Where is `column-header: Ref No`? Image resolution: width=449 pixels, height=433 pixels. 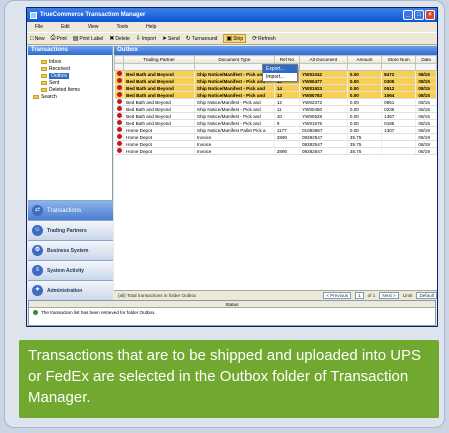
column-header: Ref No is located at coordinates (286, 59).